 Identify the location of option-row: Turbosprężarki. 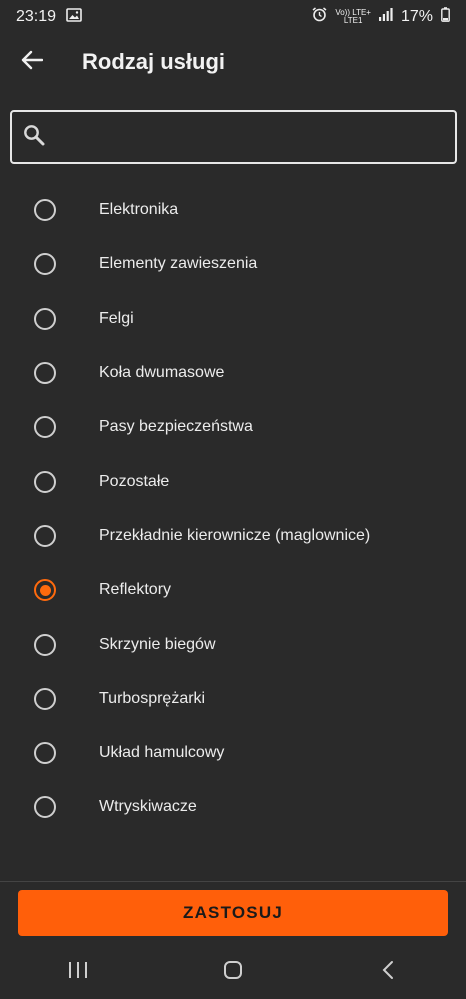
(233, 699).